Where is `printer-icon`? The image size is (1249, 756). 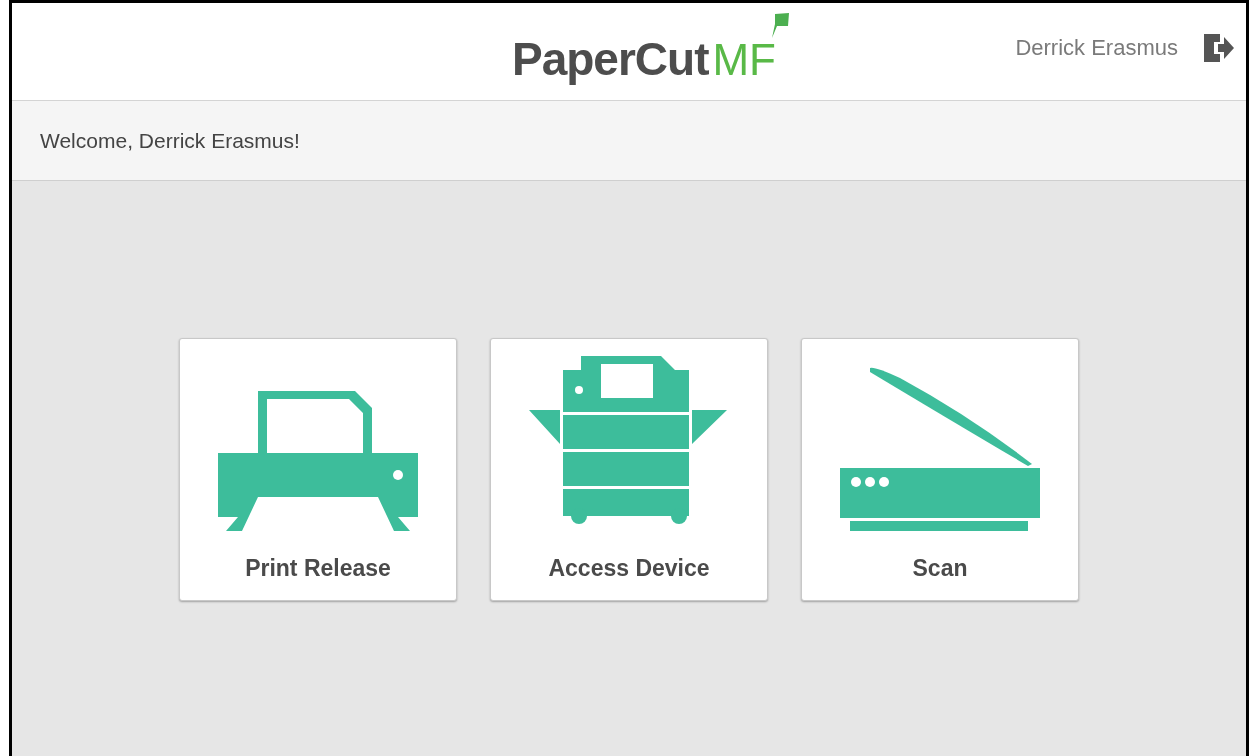 printer-icon is located at coordinates (318, 461).